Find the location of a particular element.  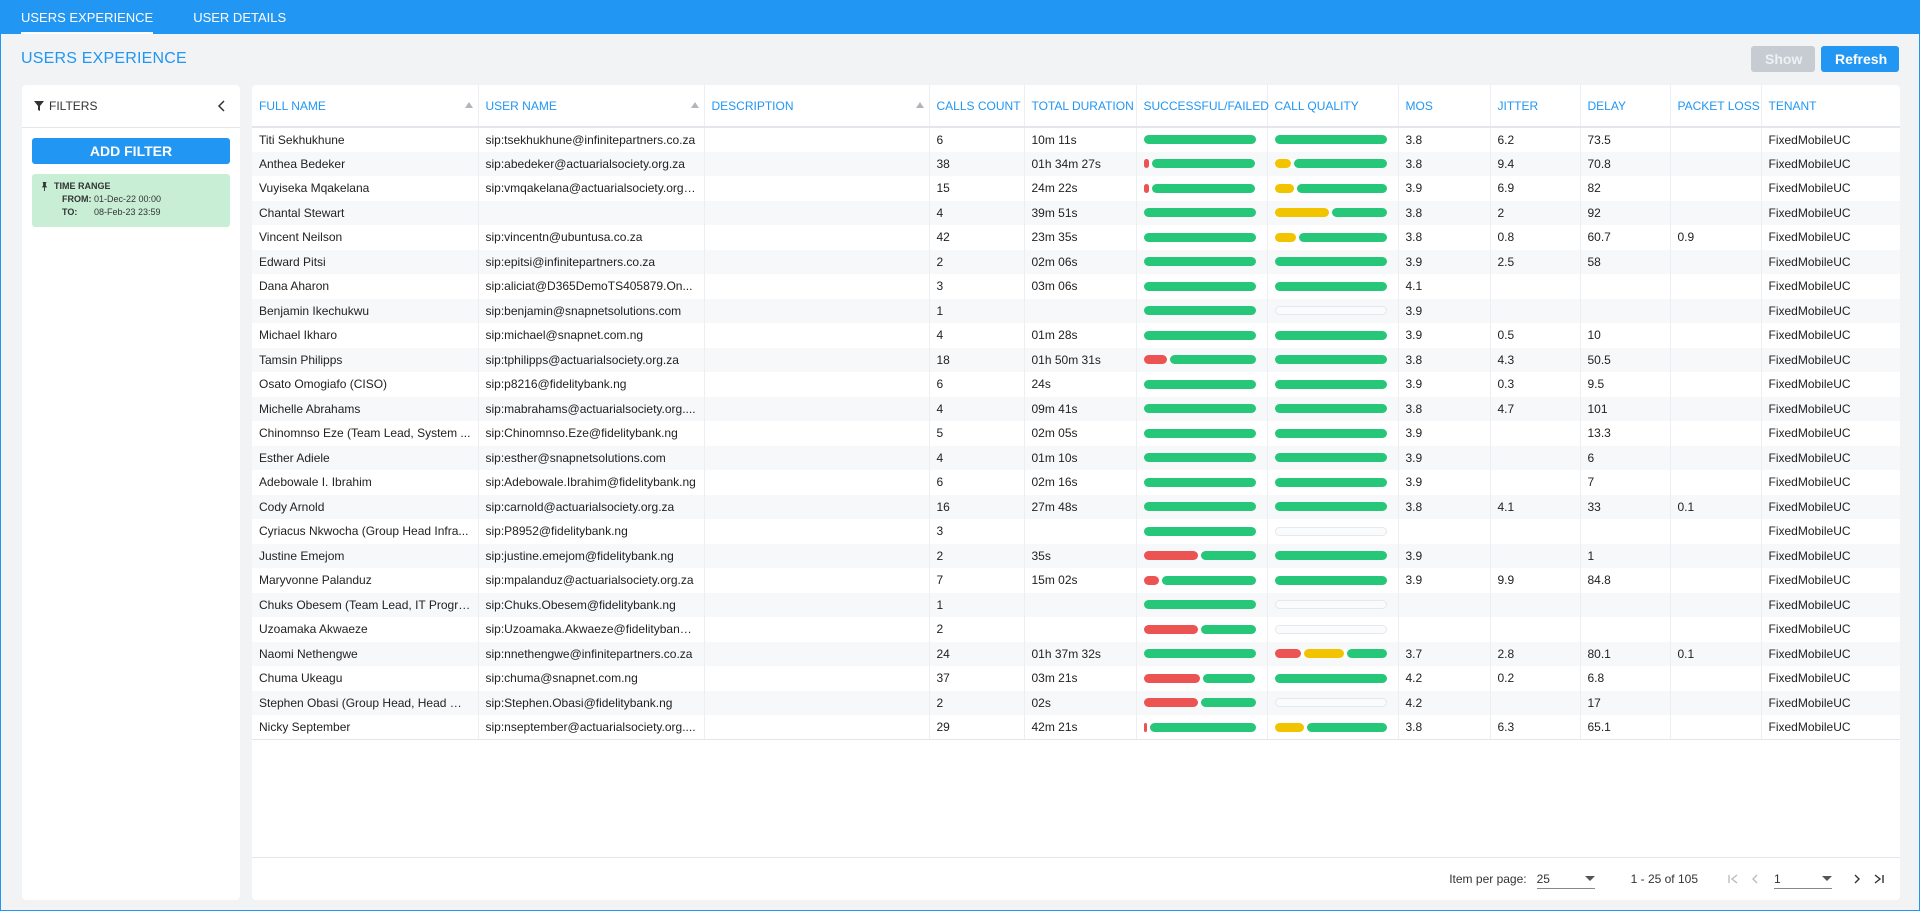

col-mos: MOS is located at coordinates (1444, 106).